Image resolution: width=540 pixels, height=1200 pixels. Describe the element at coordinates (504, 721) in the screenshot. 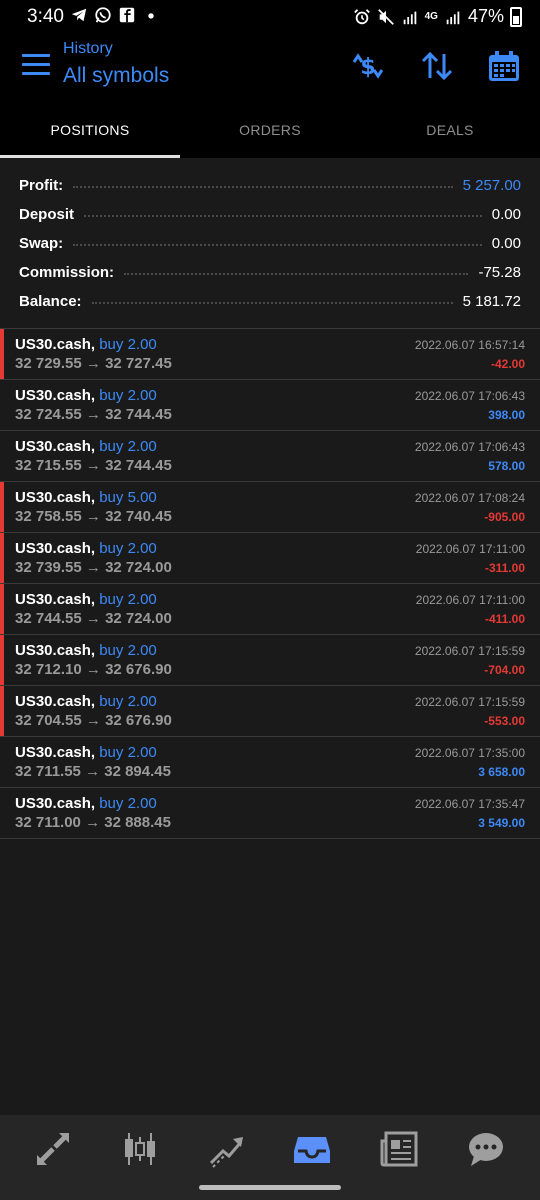

I see `position-pnl: -553.00` at that location.